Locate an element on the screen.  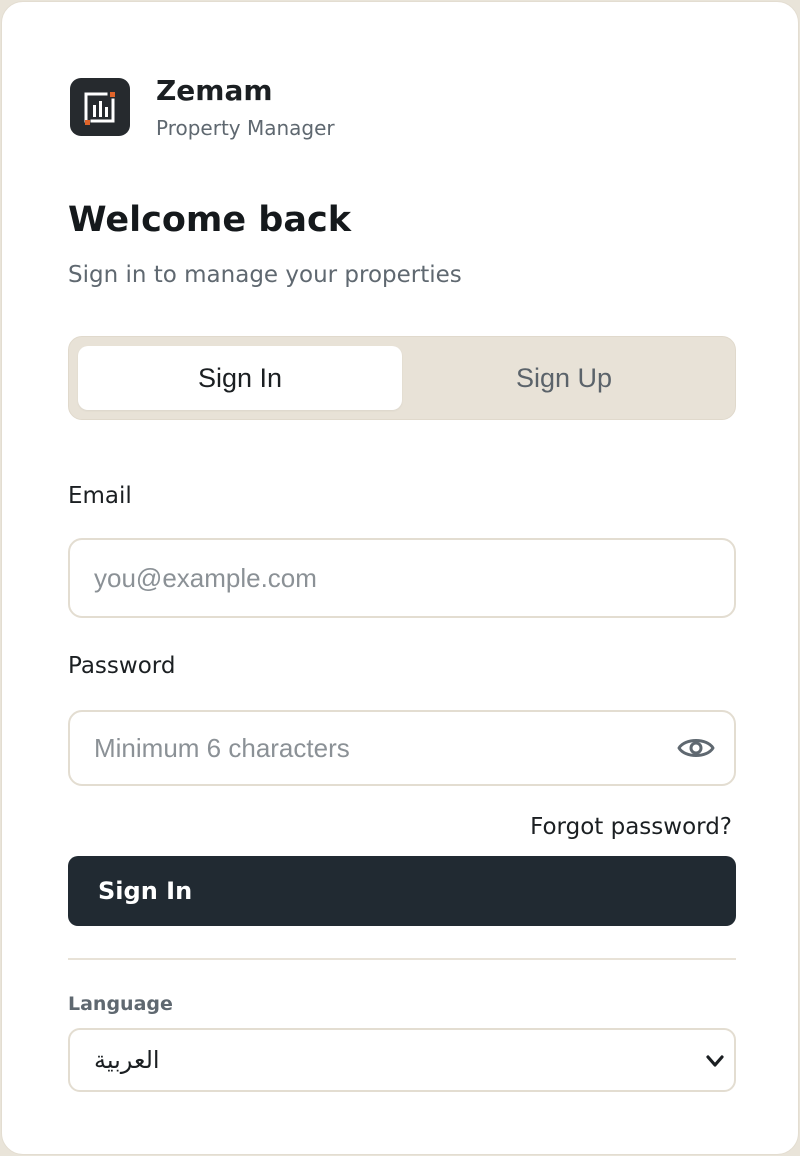
auth-tabs: Sign In Sign Up is located at coordinates (402, 378).